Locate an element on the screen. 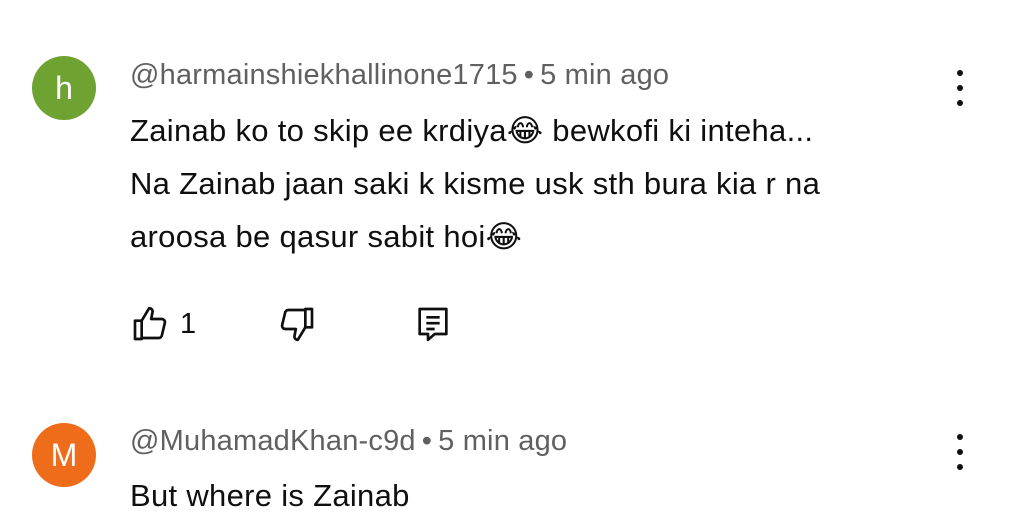  reply-icon is located at coordinates (433, 324).